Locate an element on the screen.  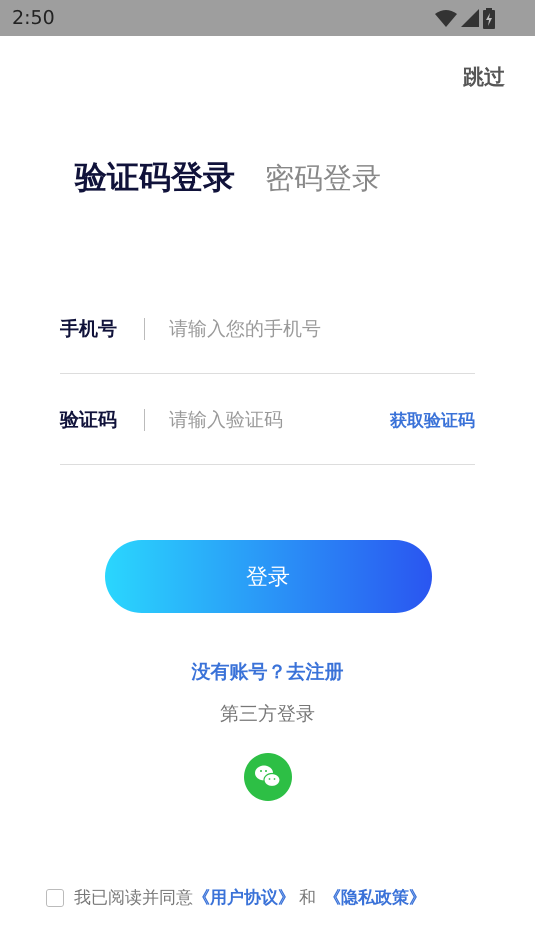
user-agreement-link: 《用户协议》 is located at coordinates (244, 898).